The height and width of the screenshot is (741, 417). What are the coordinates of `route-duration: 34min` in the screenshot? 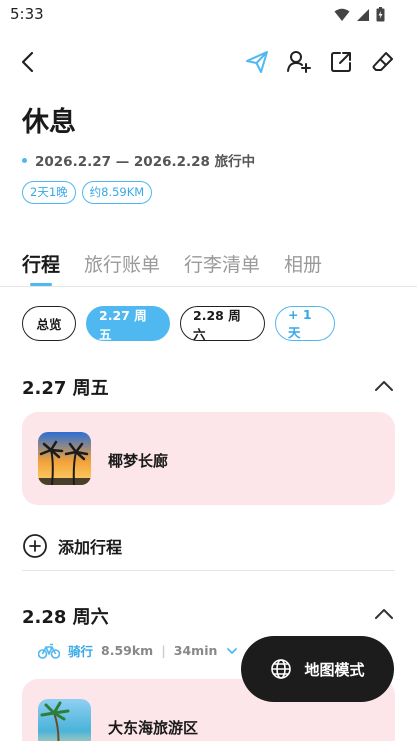 It's located at (195, 650).